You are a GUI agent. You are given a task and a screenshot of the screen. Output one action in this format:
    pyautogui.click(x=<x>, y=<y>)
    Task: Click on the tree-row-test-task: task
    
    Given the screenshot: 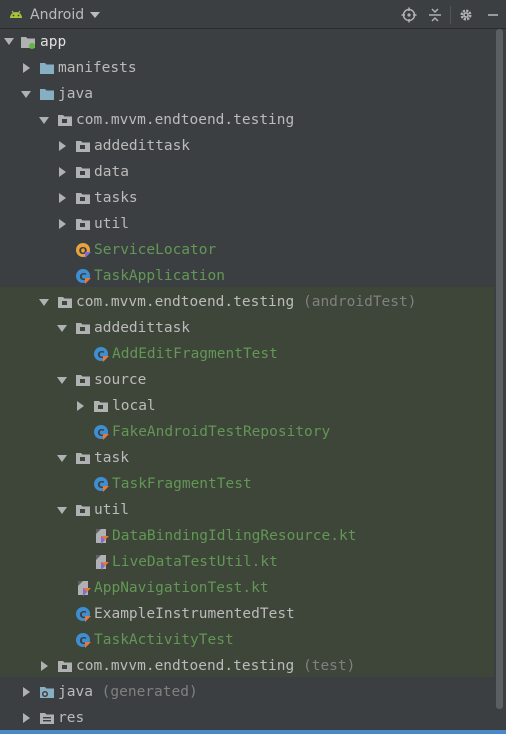 What is the action you would take?
    pyautogui.click(x=247, y=458)
    